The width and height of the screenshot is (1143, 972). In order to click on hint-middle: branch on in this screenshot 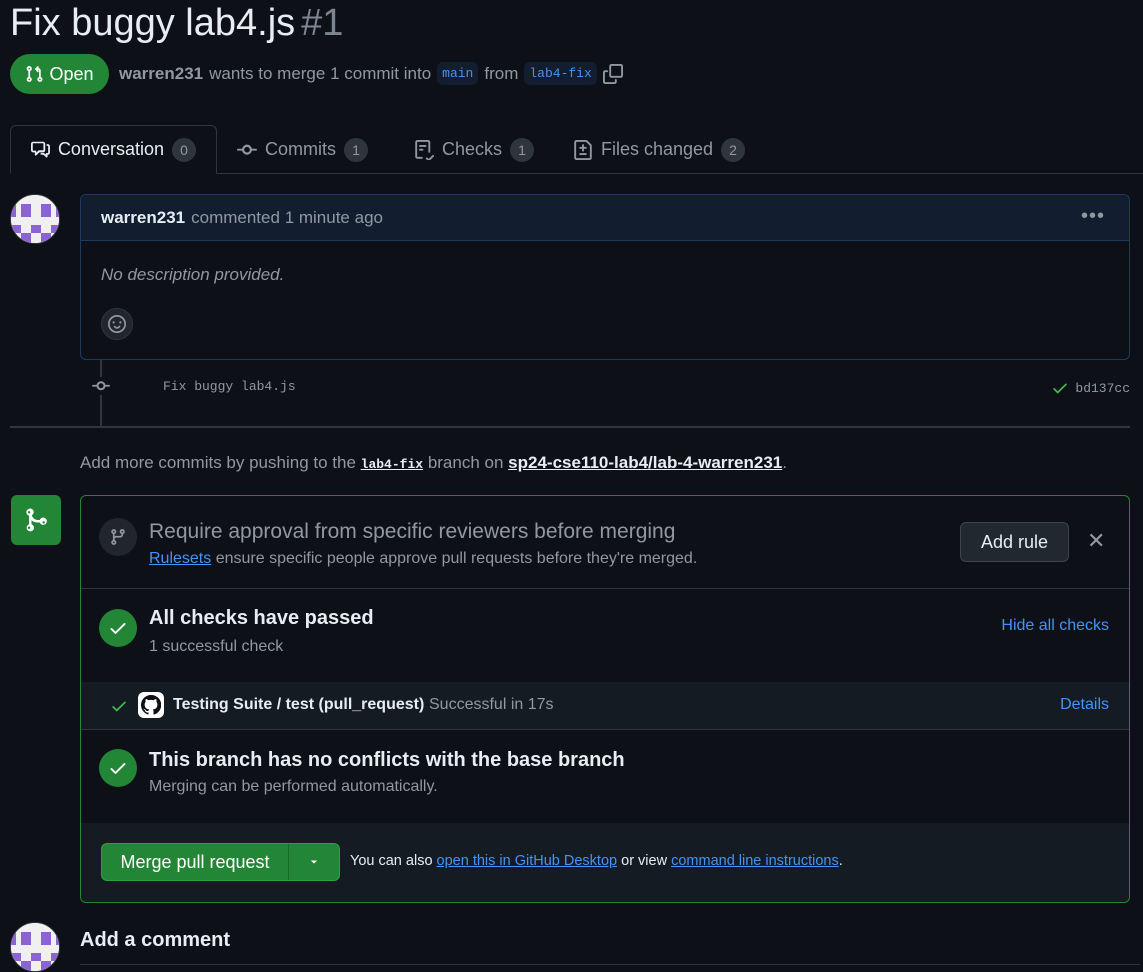, I will do `click(465, 462)`.